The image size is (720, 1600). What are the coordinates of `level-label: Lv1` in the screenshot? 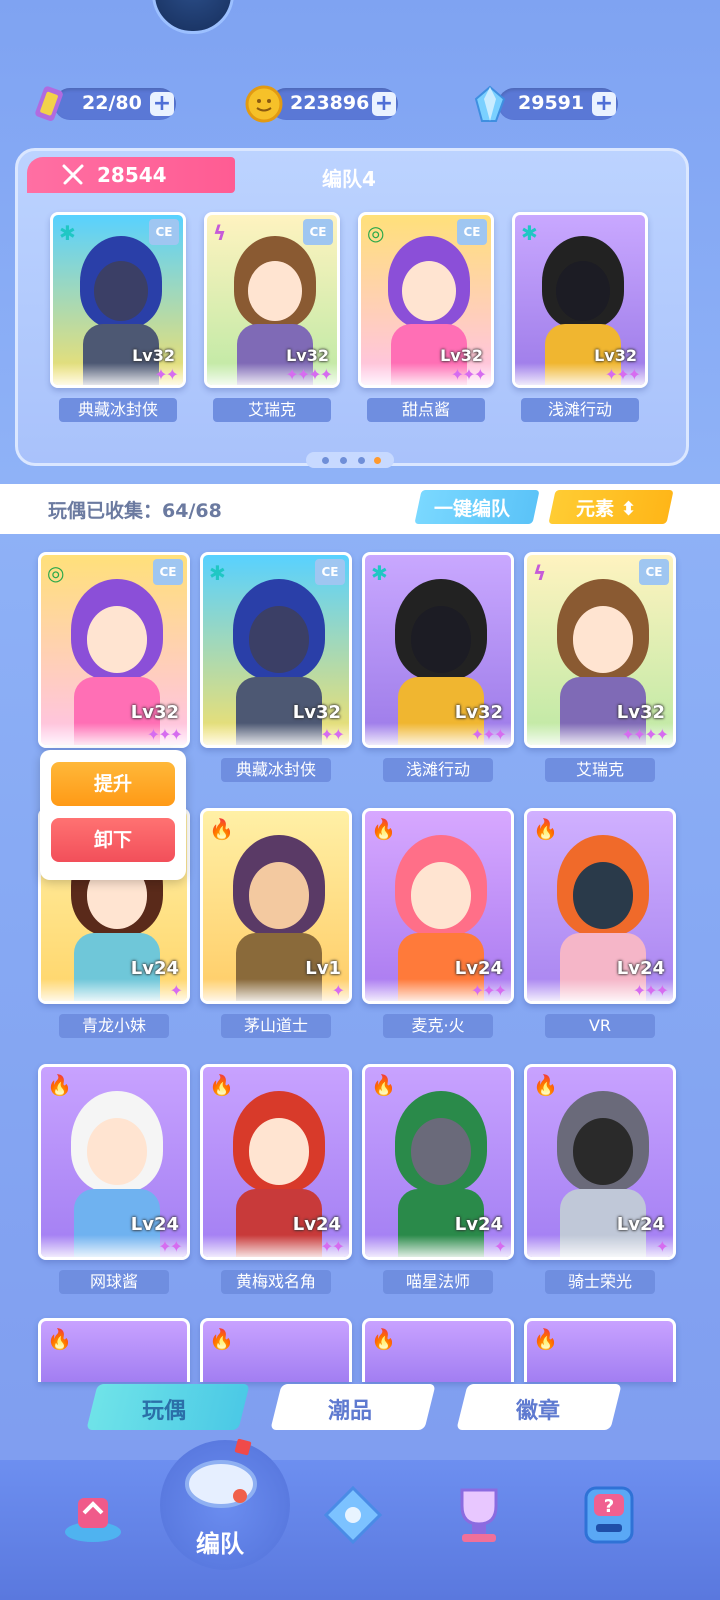 It's located at (323, 968).